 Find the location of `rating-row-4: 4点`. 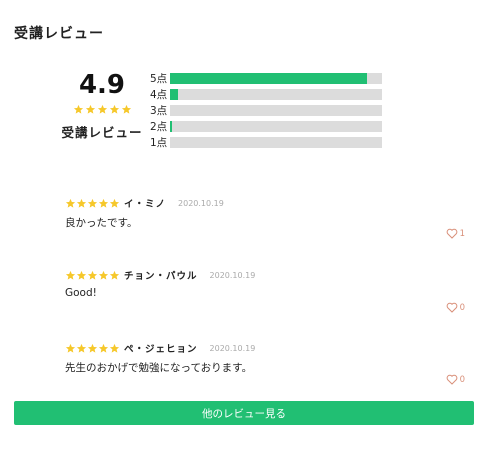

rating-row-4: 4点 is located at coordinates (267, 94).